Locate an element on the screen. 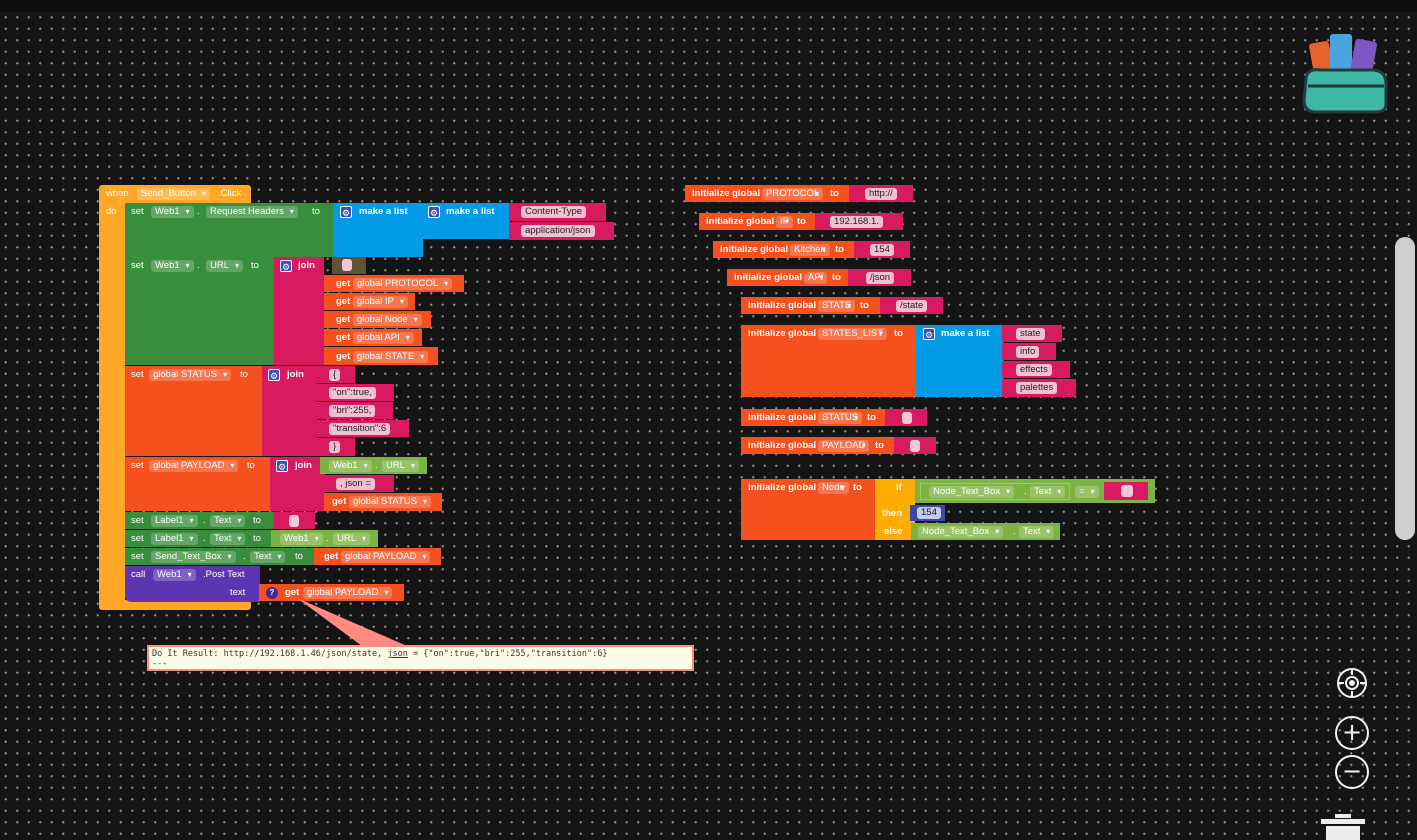  backpack-icon is located at coordinates (1346, 72).